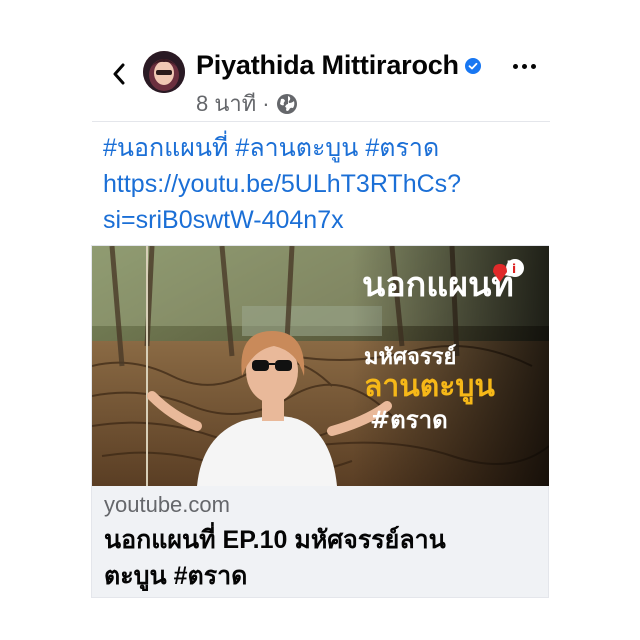  Describe the element at coordinates (409, 420) in the screenshot. I see `thumbnail-overlay-line-3: #ตราด` at that location.